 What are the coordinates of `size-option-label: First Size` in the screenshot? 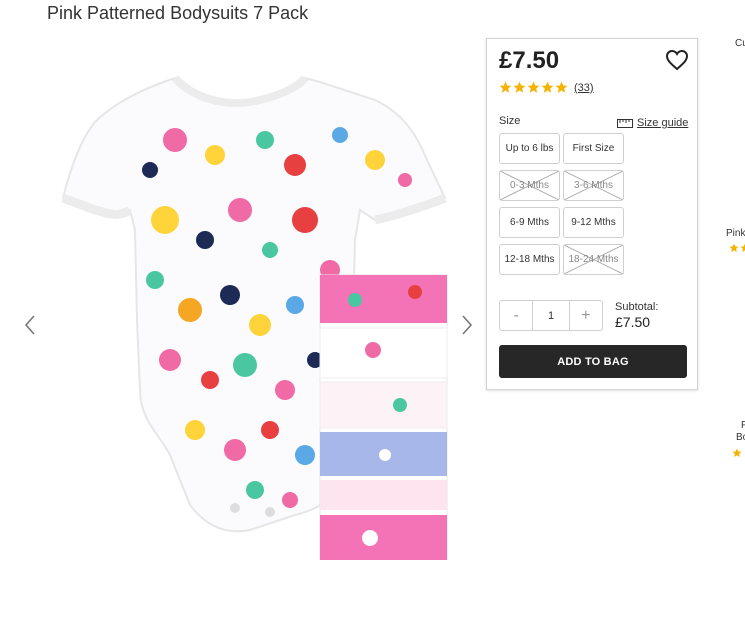 It's located at (594, 148).